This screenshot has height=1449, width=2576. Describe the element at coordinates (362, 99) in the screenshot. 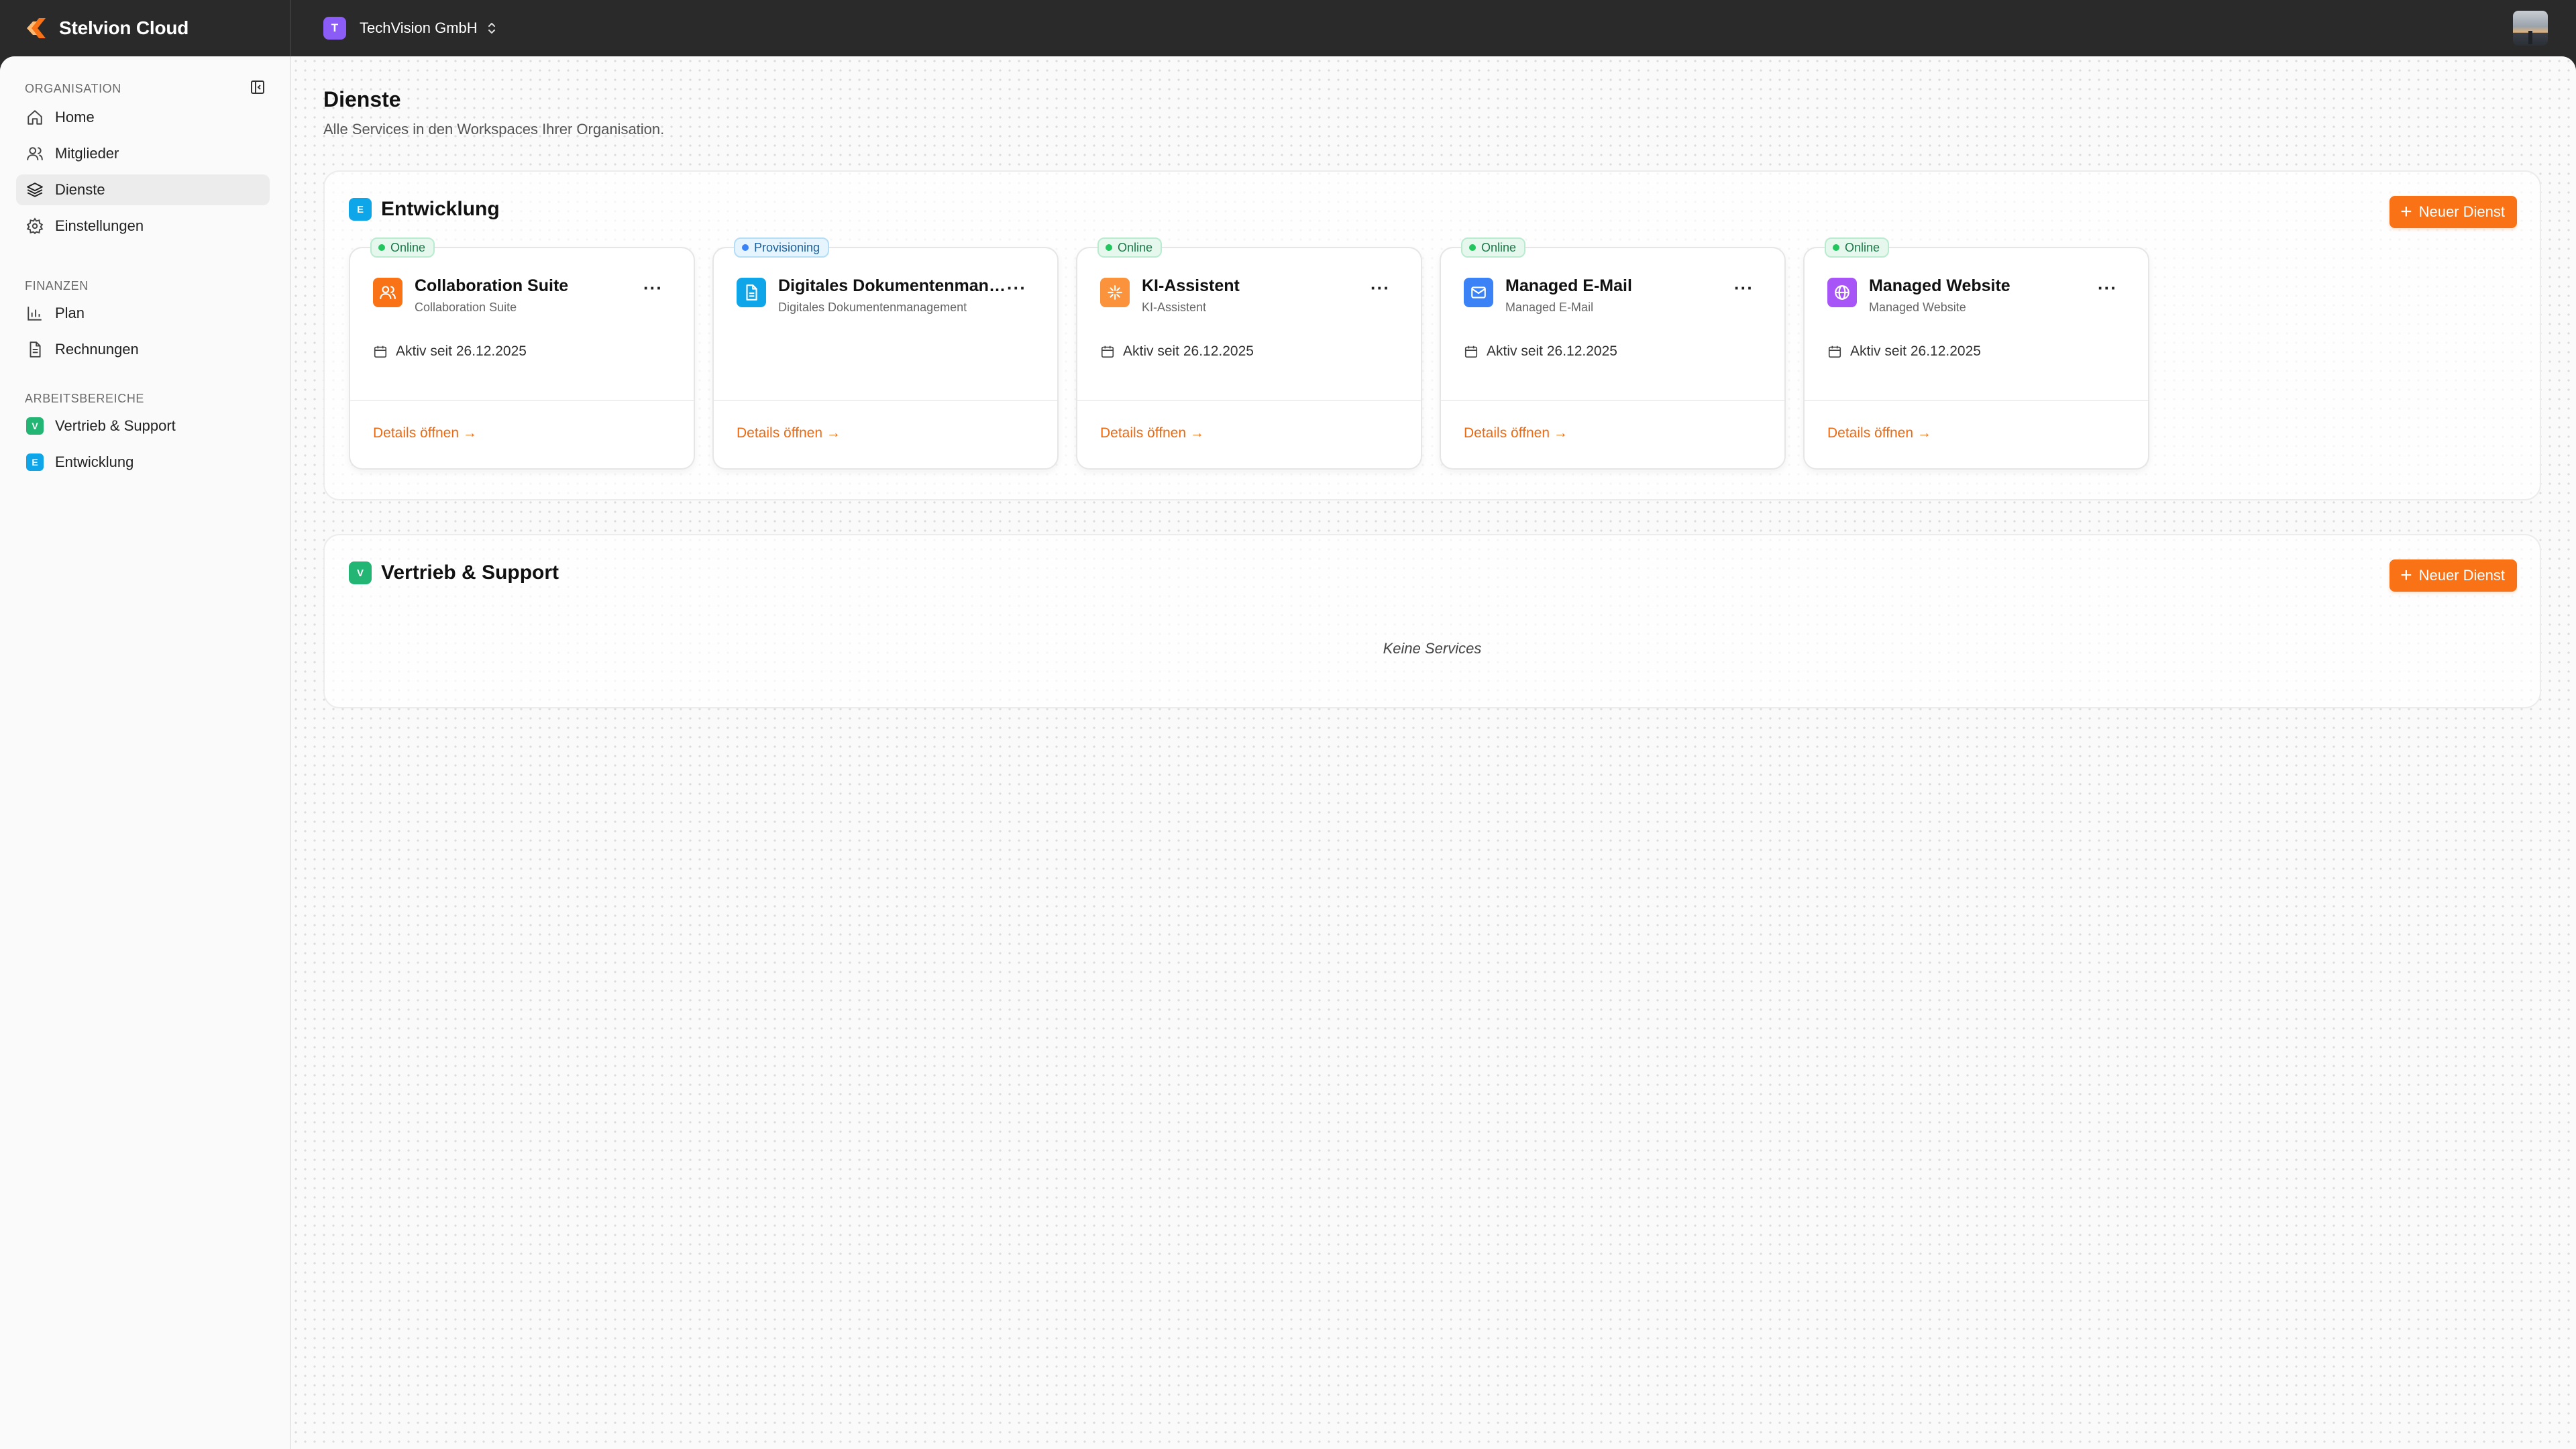

I see `page-title: Dienste` at that location.